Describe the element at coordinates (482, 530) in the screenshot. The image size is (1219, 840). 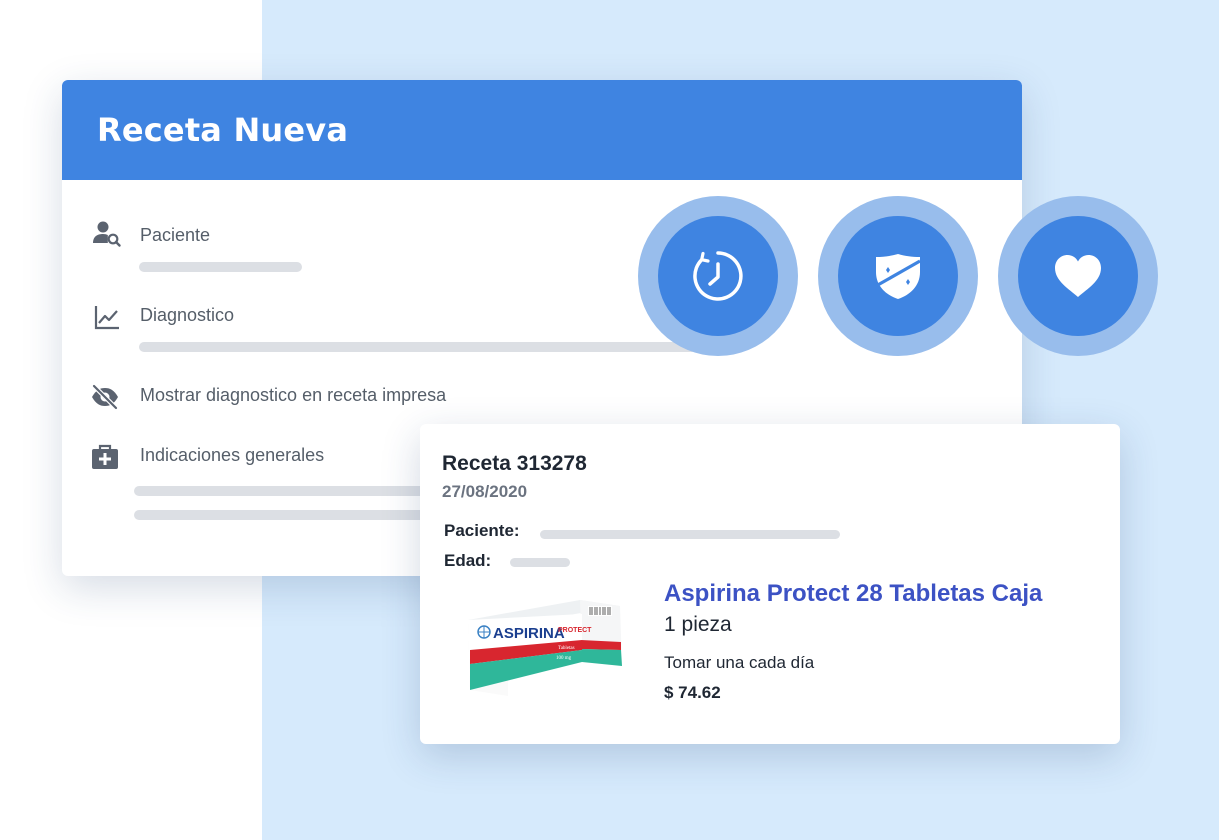
I see `patient-field-label: Paciente:` at that location.